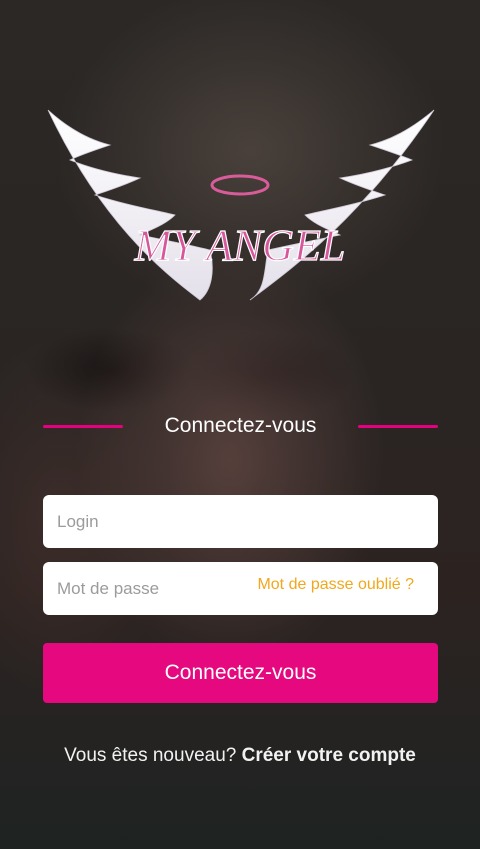 The height and width of the screenshot is (849, 480). What do you see at coordinates (398, 426) in the screenshot?
I see `right-divider` at bounding box center [398, 426].